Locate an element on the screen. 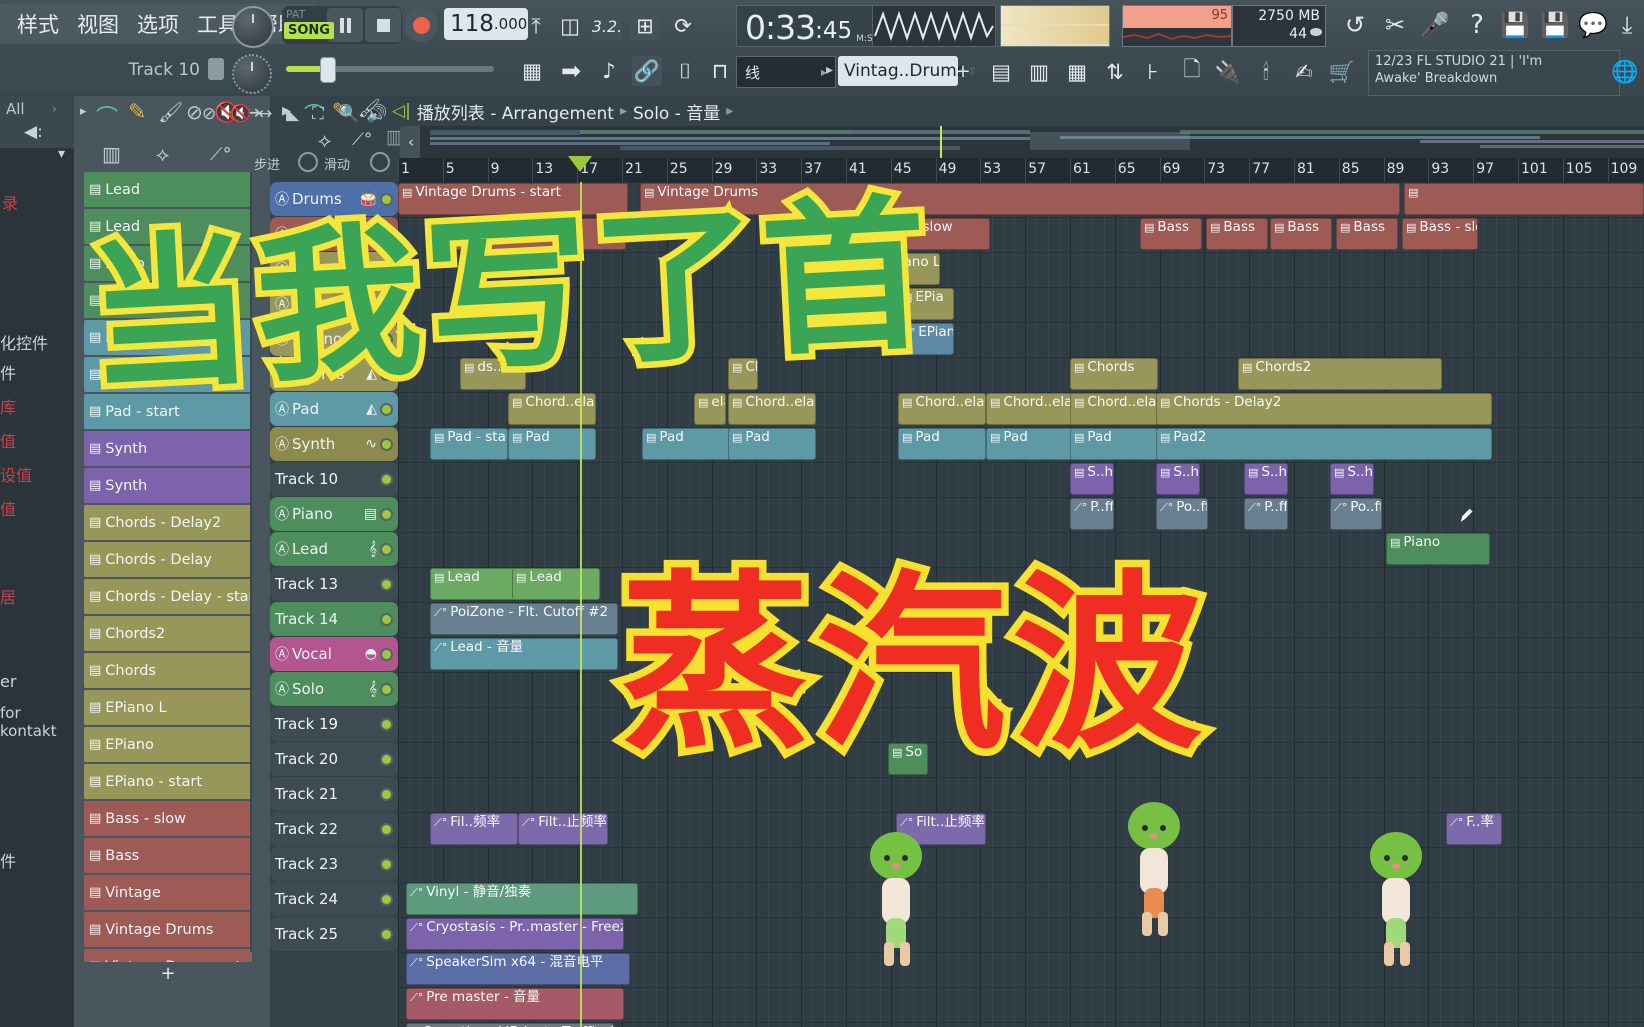 This screenshot has width=1644, height=1027. playlist-clip: ▤Ch is located at coordinates (743, 374).